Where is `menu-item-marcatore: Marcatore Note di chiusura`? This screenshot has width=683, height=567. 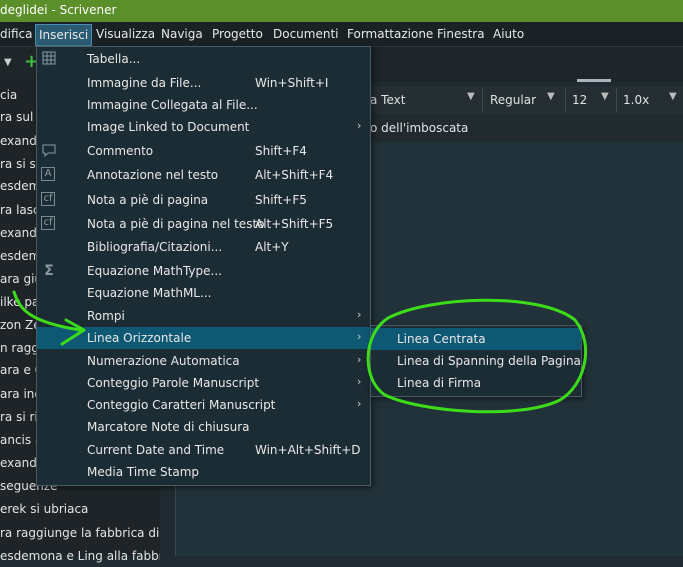 menu-item-marcatore: Marcatore Note di chiusura is located at coordinates (203, 427).